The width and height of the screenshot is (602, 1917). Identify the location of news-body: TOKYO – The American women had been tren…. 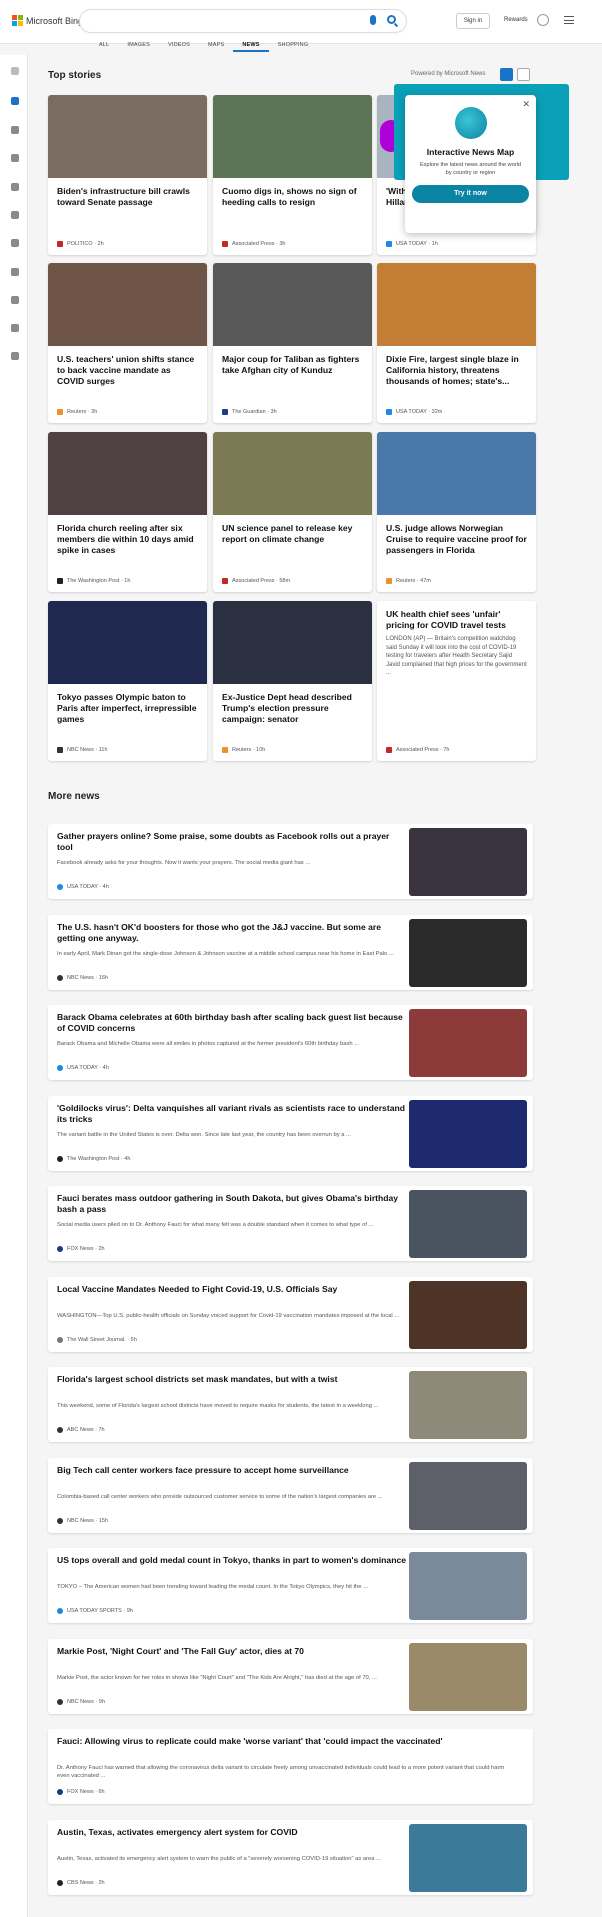
(212, 1587).